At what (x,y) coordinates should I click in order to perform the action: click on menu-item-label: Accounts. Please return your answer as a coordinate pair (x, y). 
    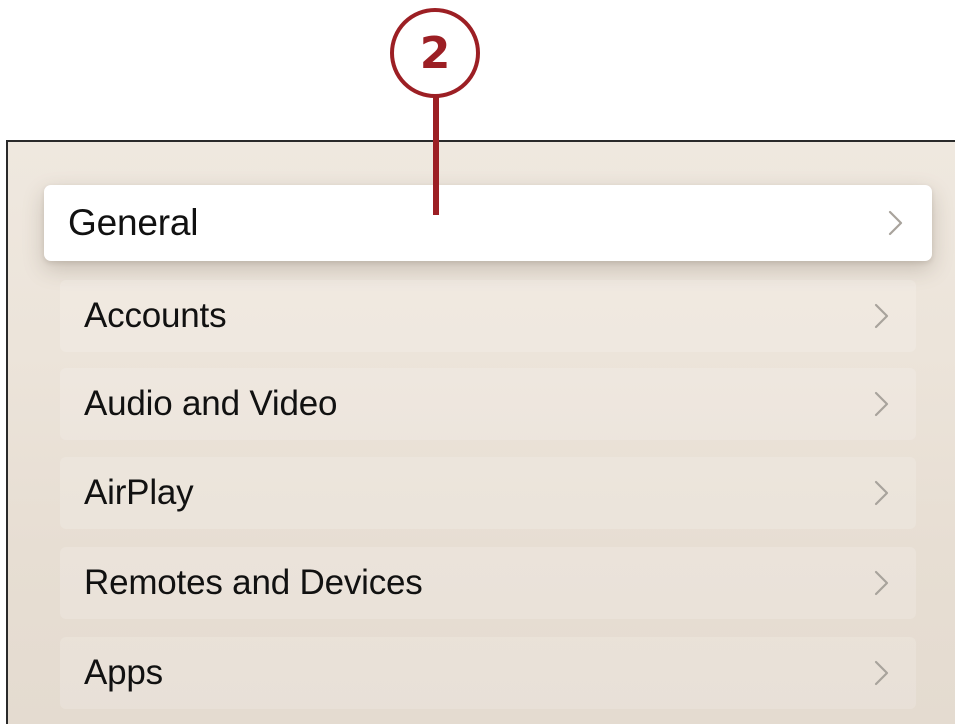
    Looking at the image, I should click on (155, 315).